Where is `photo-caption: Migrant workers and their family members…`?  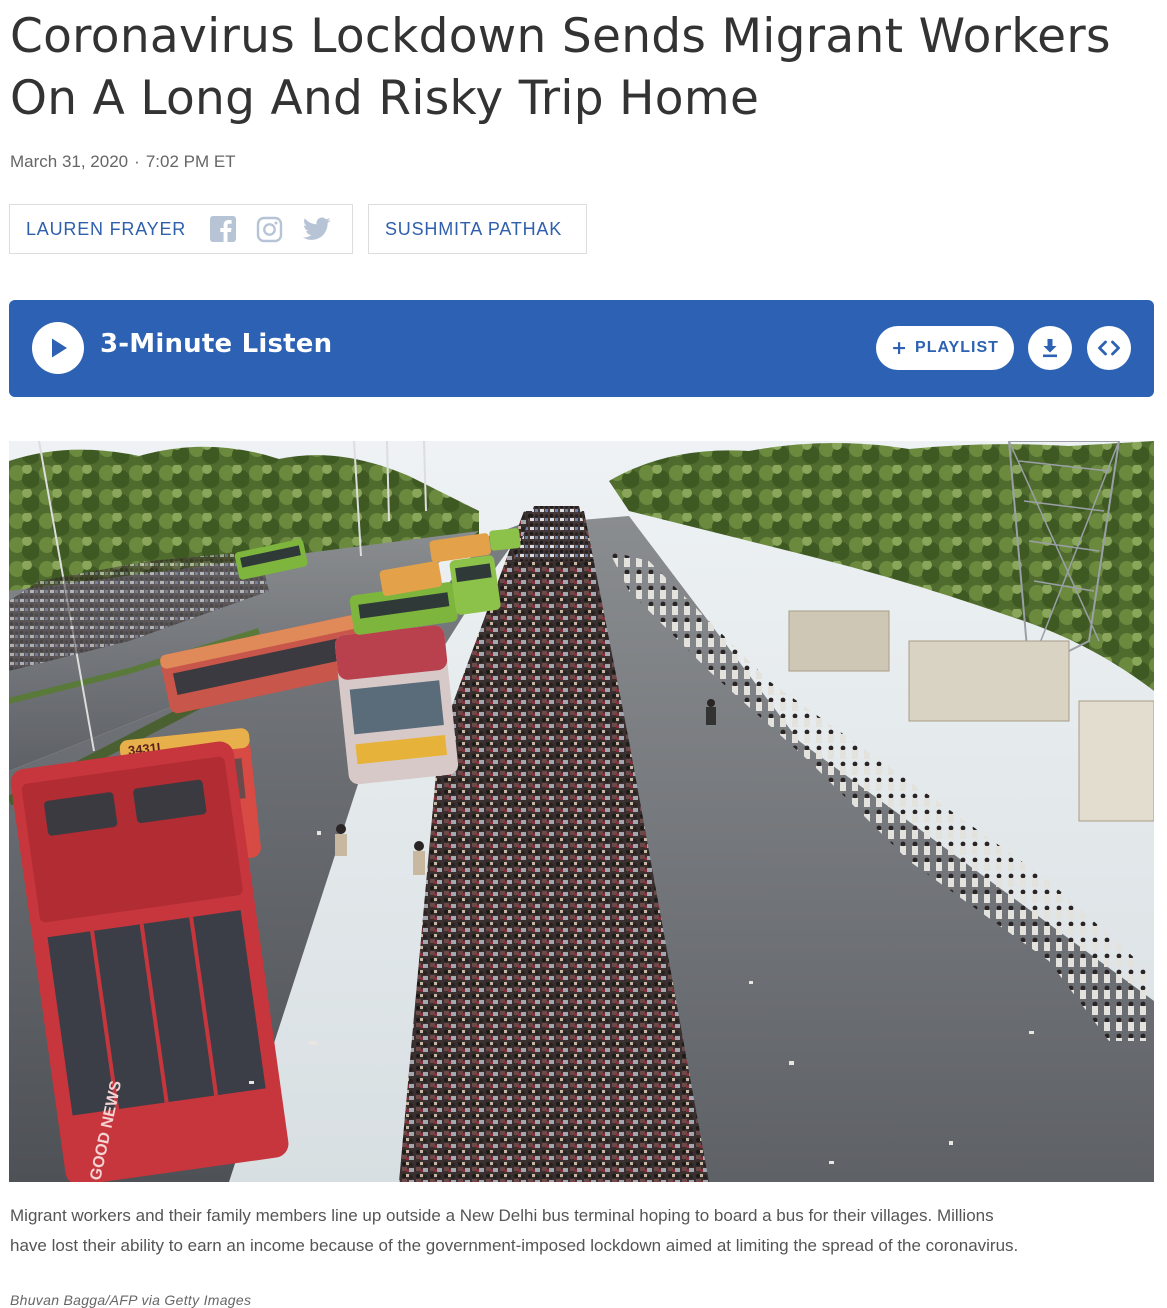 photo-caption: Migrant workers and their family members… is located at coordinates (514, 1230).